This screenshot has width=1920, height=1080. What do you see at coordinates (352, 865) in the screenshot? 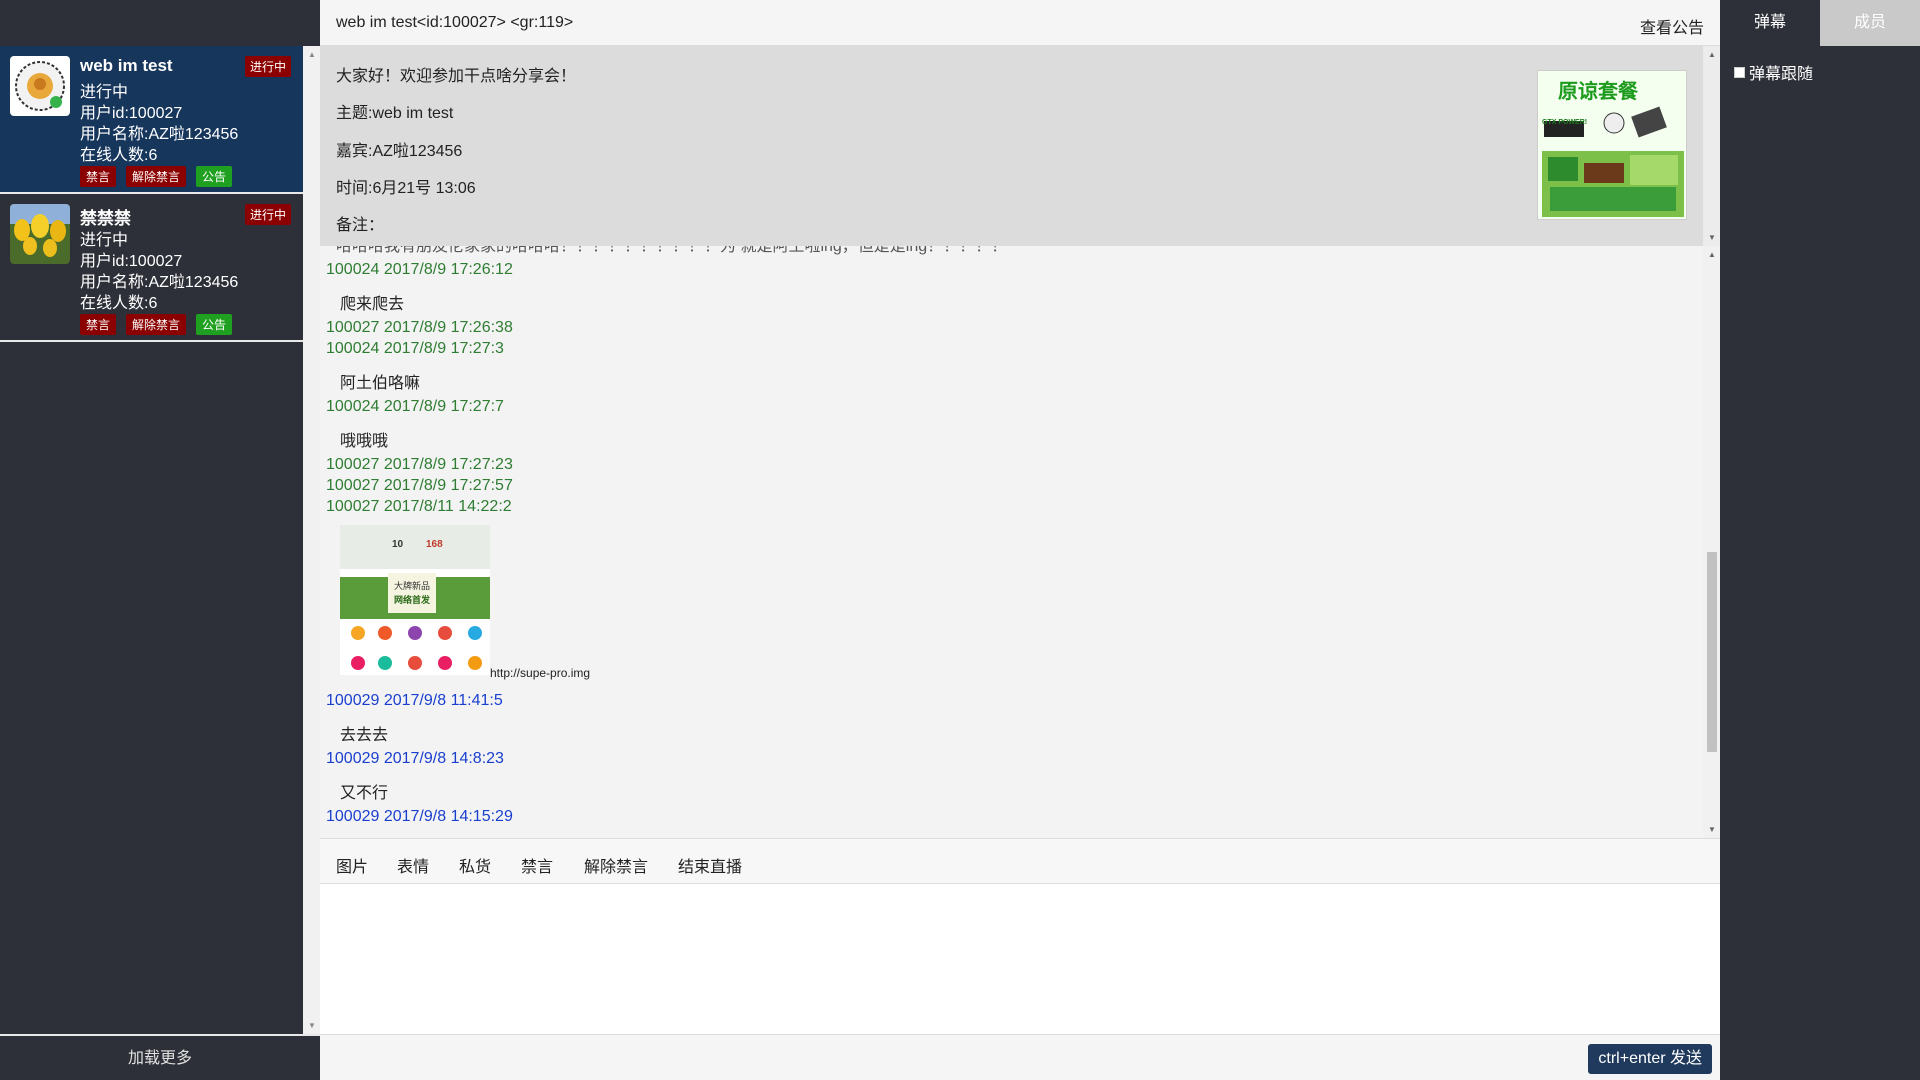
I see `image-button: 图片` at bounding box center [352, 865].